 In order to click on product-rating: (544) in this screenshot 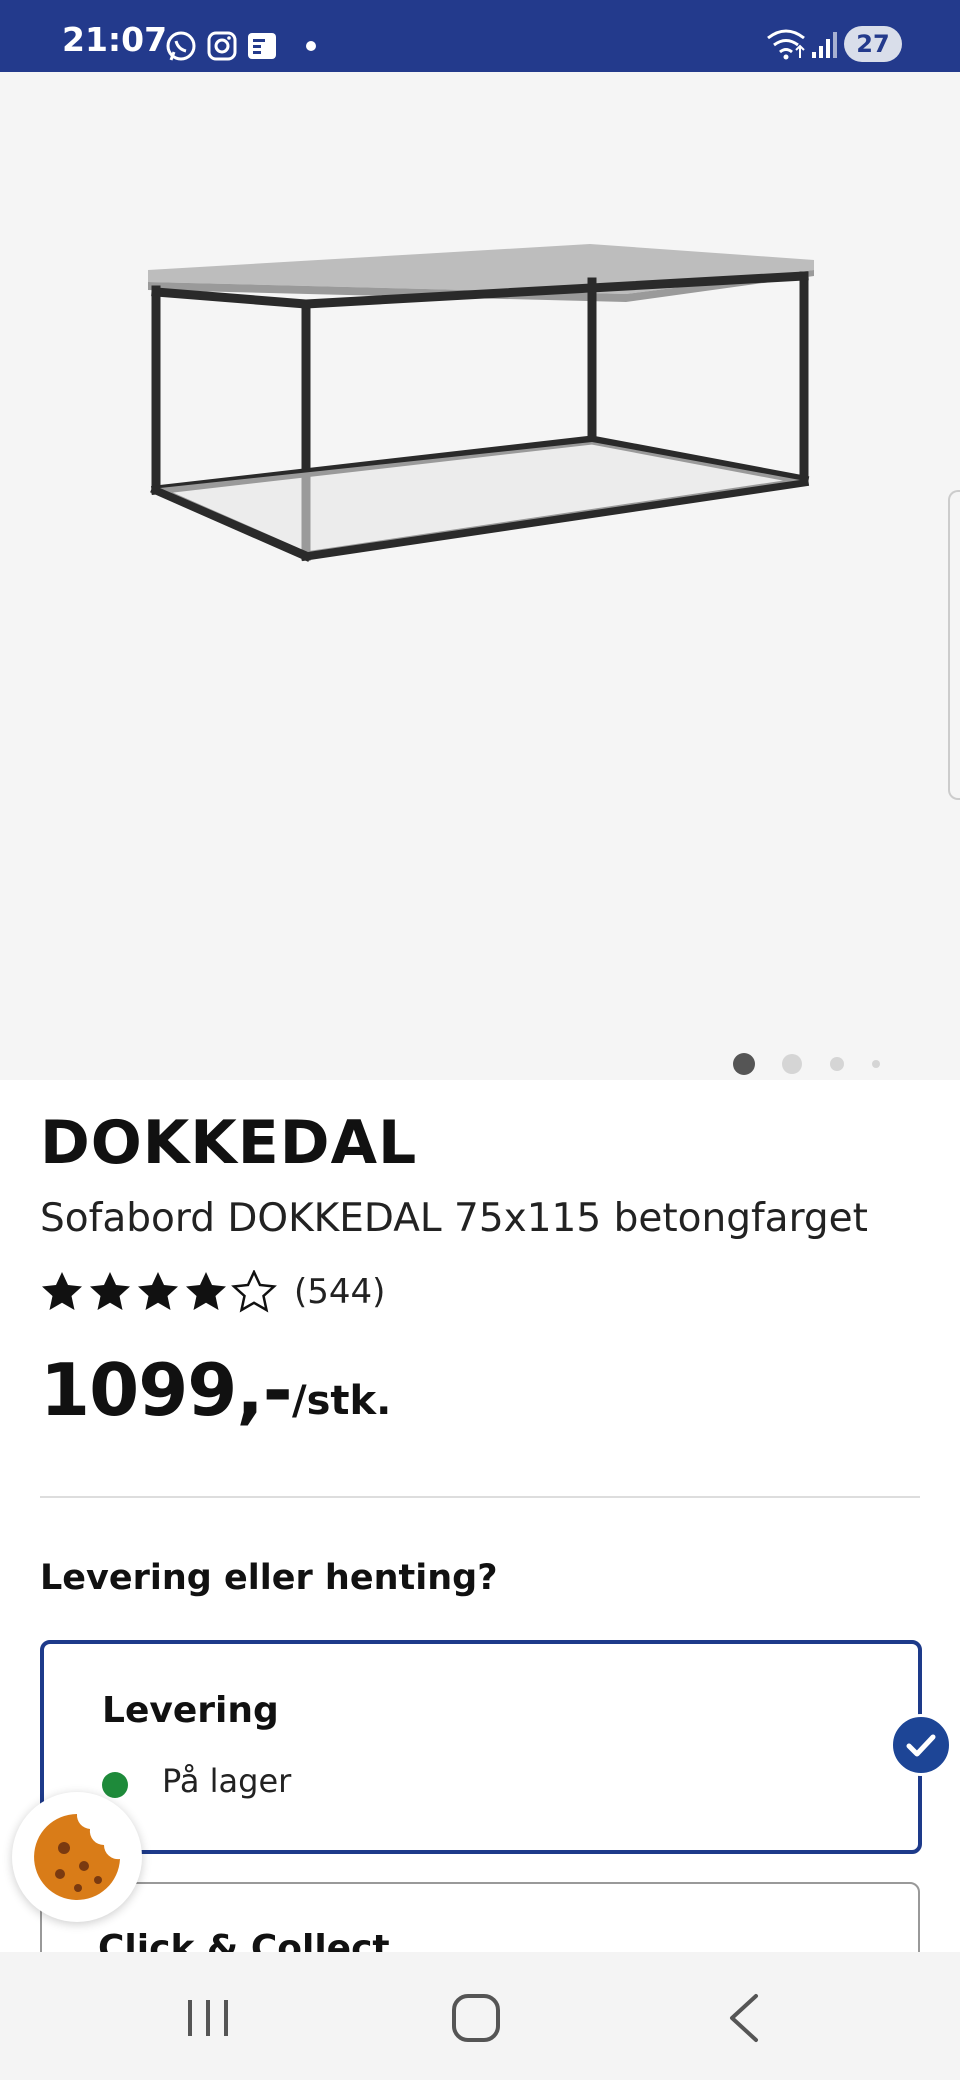, I will do `click(212, 1292)`.